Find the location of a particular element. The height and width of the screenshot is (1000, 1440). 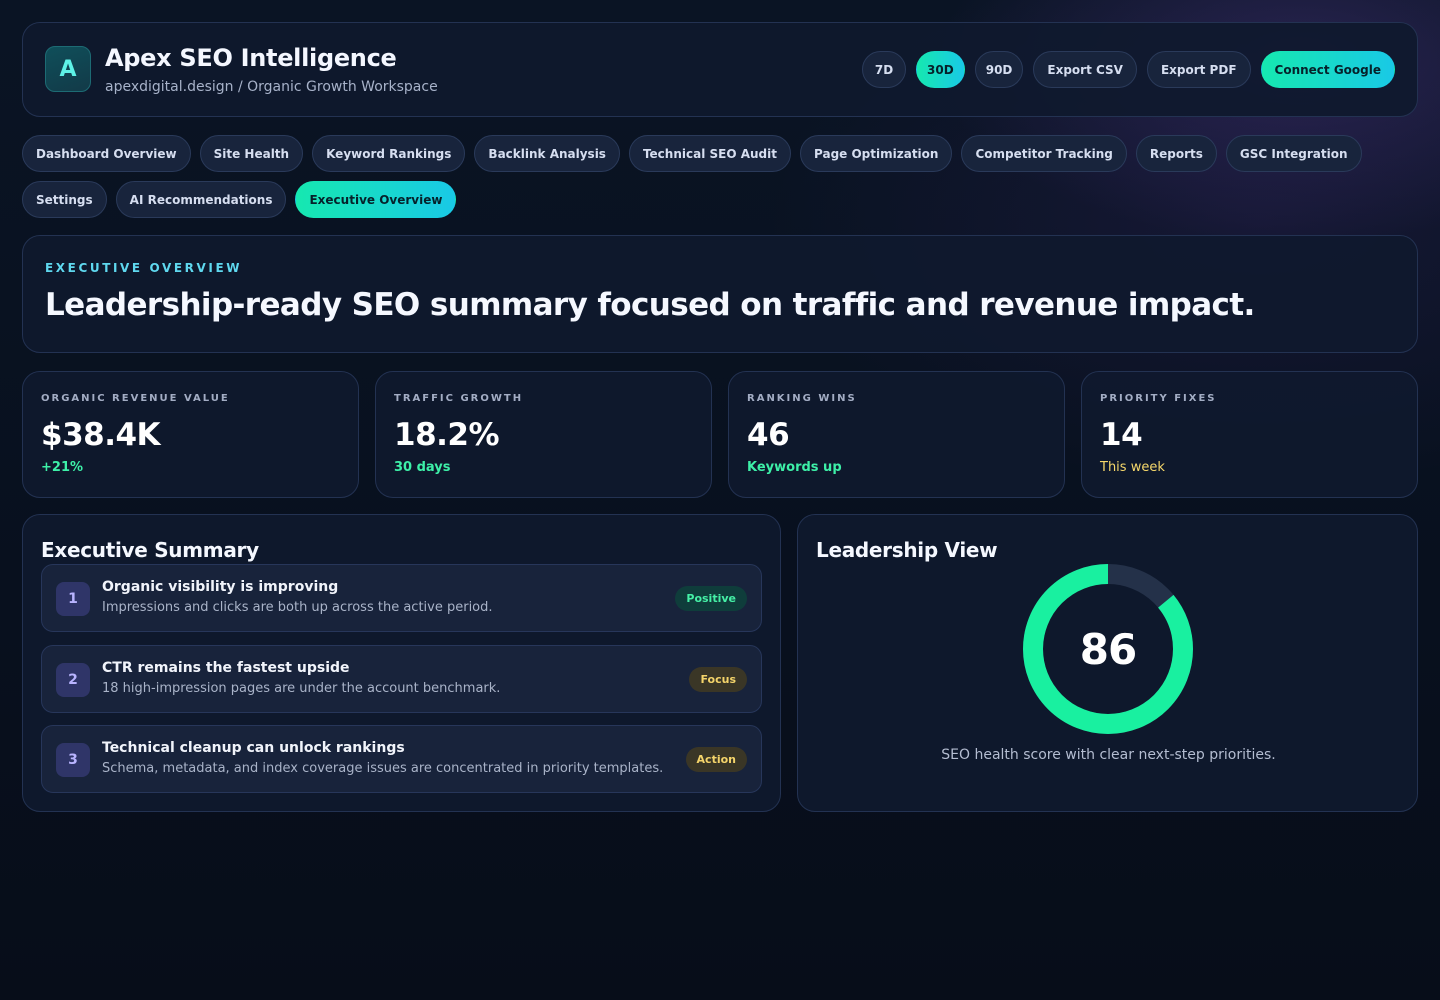

kpi-label: ORGANIC REVENUE VALUE is located at coordinates (135, 398).